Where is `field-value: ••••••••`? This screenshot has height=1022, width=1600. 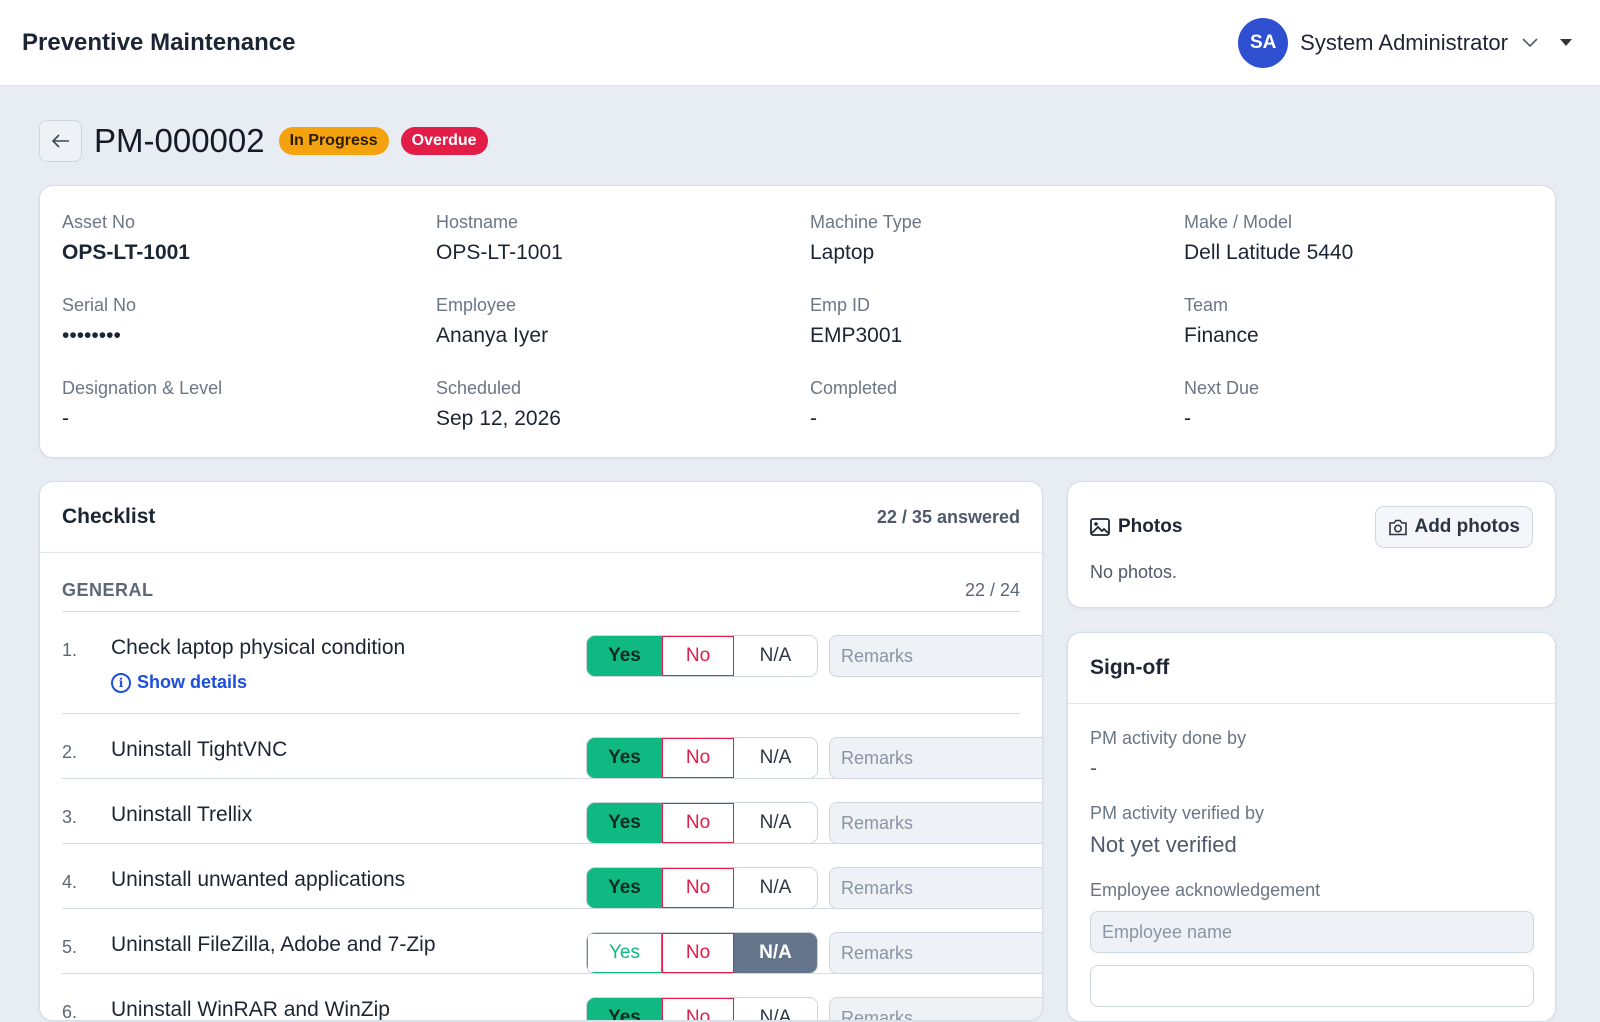
field-value: •••••••• is located at coordinates (91, 335).